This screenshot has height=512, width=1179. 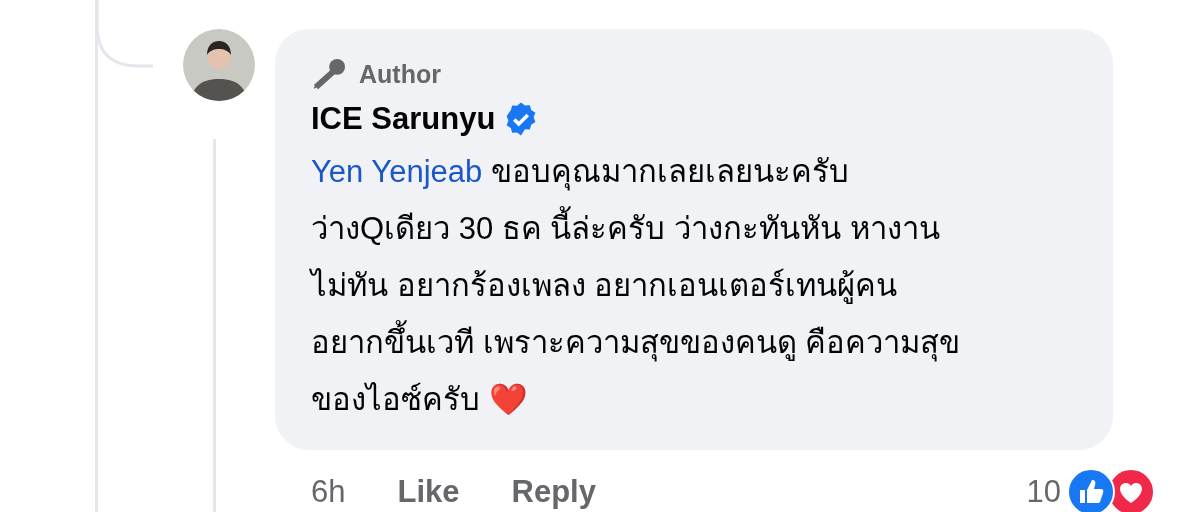 I want to click on reaction-count: 10, so click(x=1043, y=492).